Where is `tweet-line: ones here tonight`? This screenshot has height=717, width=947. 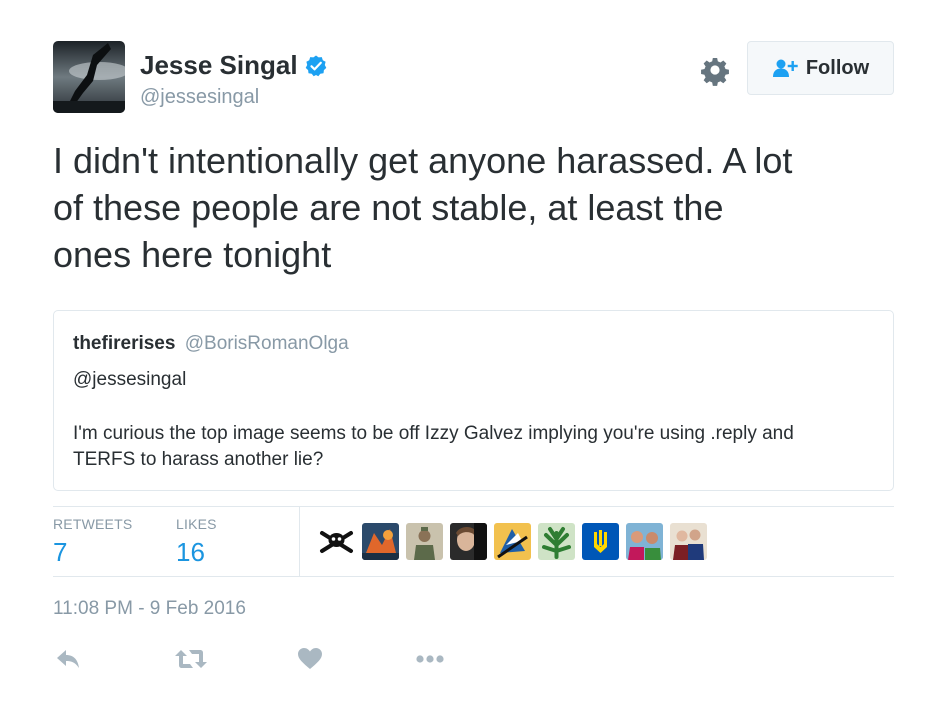 tweet-line: ones here tonight is located at coordinates (192, 254).